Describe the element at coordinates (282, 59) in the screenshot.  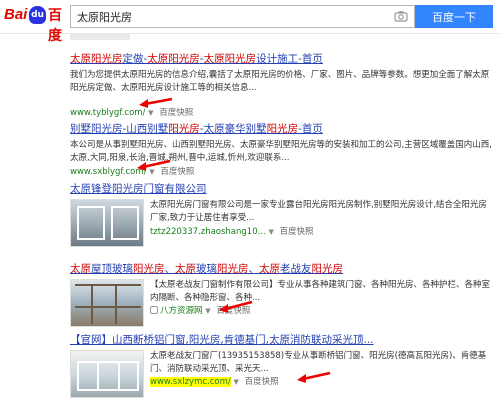
I see `result-1-title: 太原阳光房定做-太原阳光房-太原阳光房设计施工-首页` at that location.